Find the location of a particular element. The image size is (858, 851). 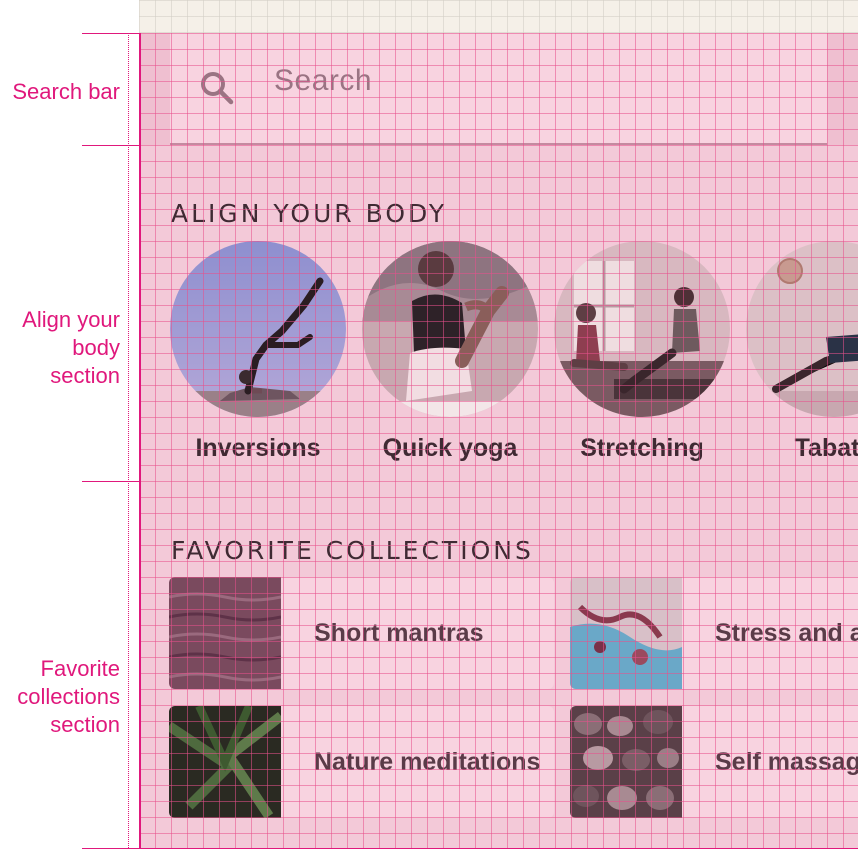

guide-line-bottom is located at coordinates (470, 848).